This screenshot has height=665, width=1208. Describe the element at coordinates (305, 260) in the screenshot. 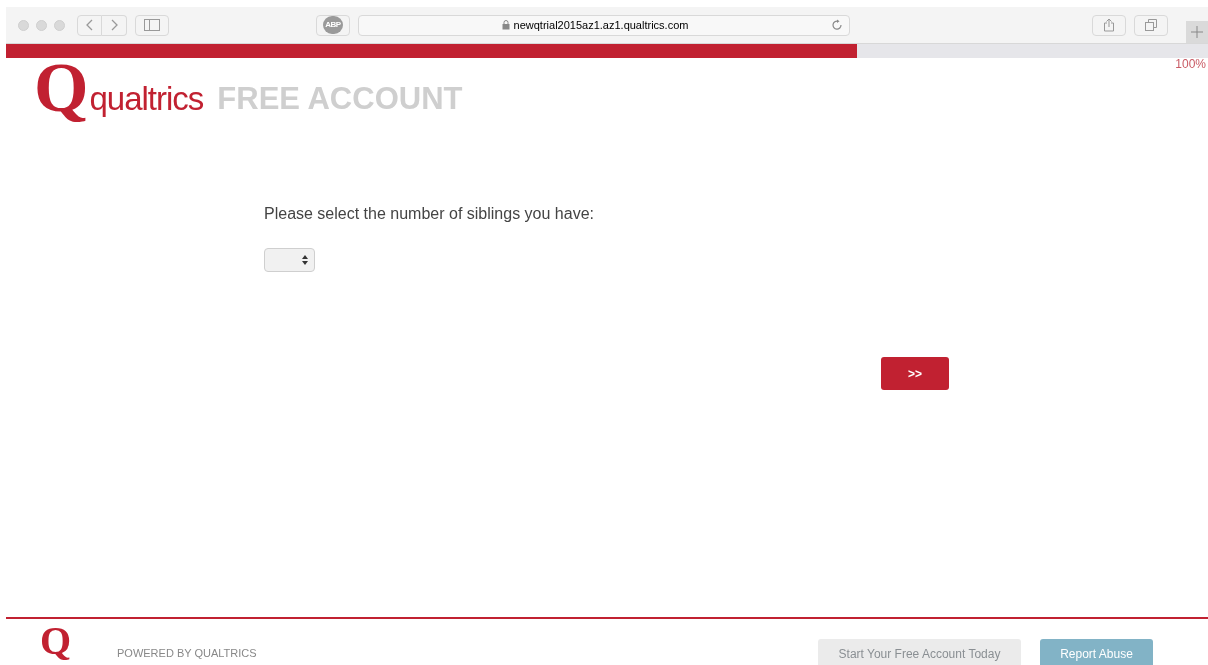

I see `select-arrows-icon` at that location.